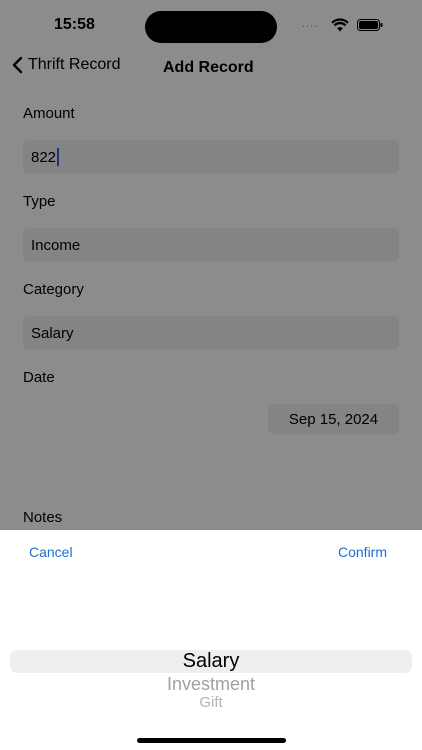 This screenshot has width=422, height=750. What do you see at coordinates (51, 552) in the screenshot?
I see `cancel-button: Cancel` at bounding box center [51, 552].